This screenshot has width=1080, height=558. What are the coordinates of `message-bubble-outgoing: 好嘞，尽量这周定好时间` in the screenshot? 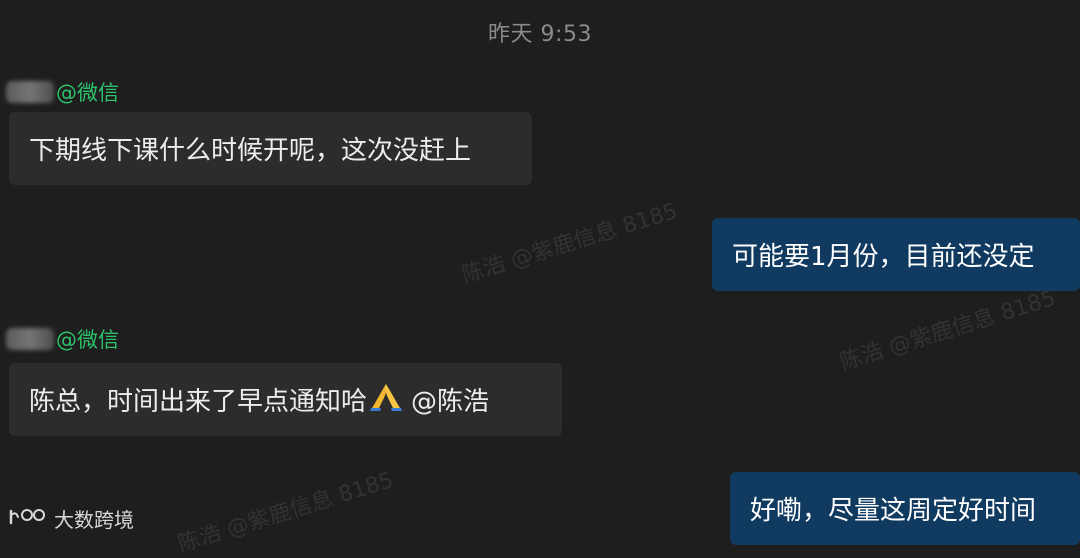 It's located at (905, 508).